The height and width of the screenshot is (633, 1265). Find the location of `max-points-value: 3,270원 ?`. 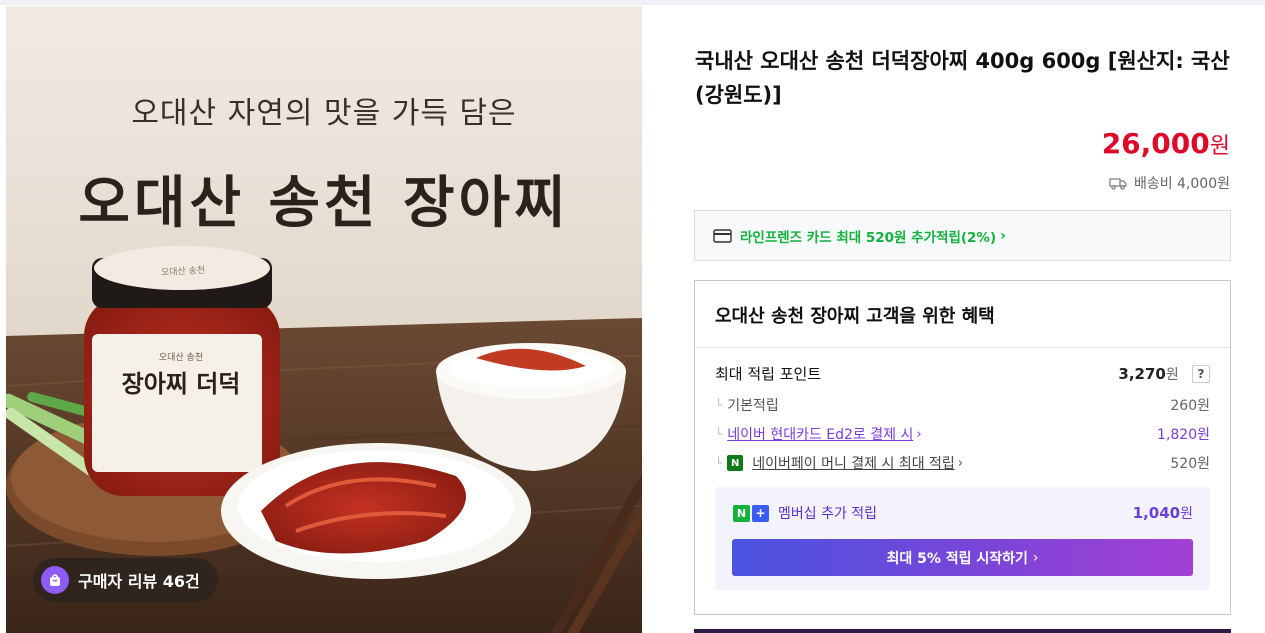

max-points-value: 3,270원 ? is located at coordinates (1164, 374).